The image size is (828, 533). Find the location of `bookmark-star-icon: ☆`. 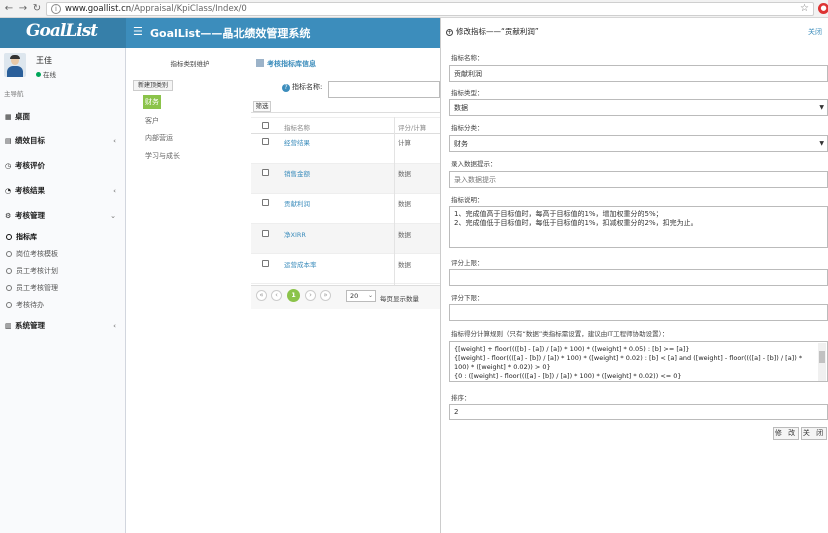

bookmark-star-icon: ☆ is located at coordinates (804, 8).